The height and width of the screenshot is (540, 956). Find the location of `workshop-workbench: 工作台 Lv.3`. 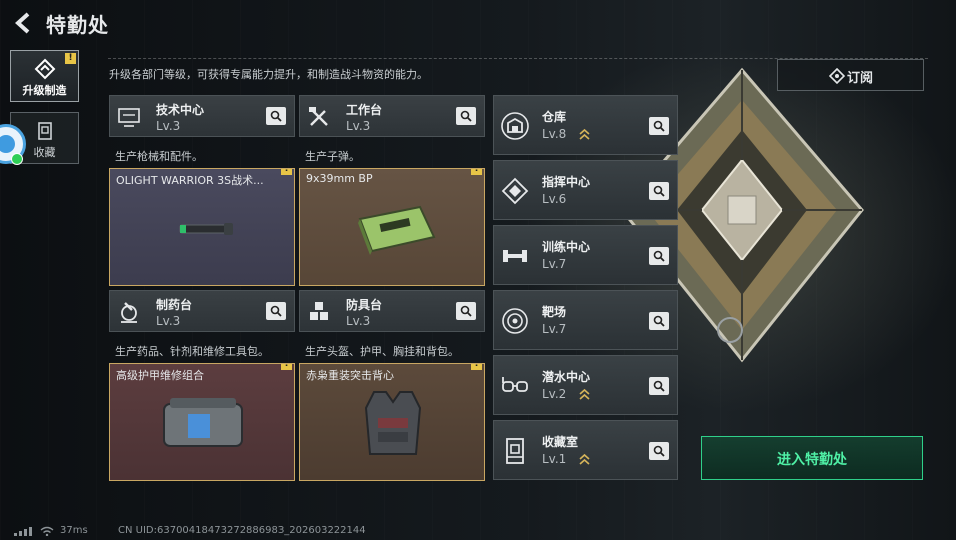

workshop-workbench: 工作台 Lv.3 is located at coordinates (392, 116).